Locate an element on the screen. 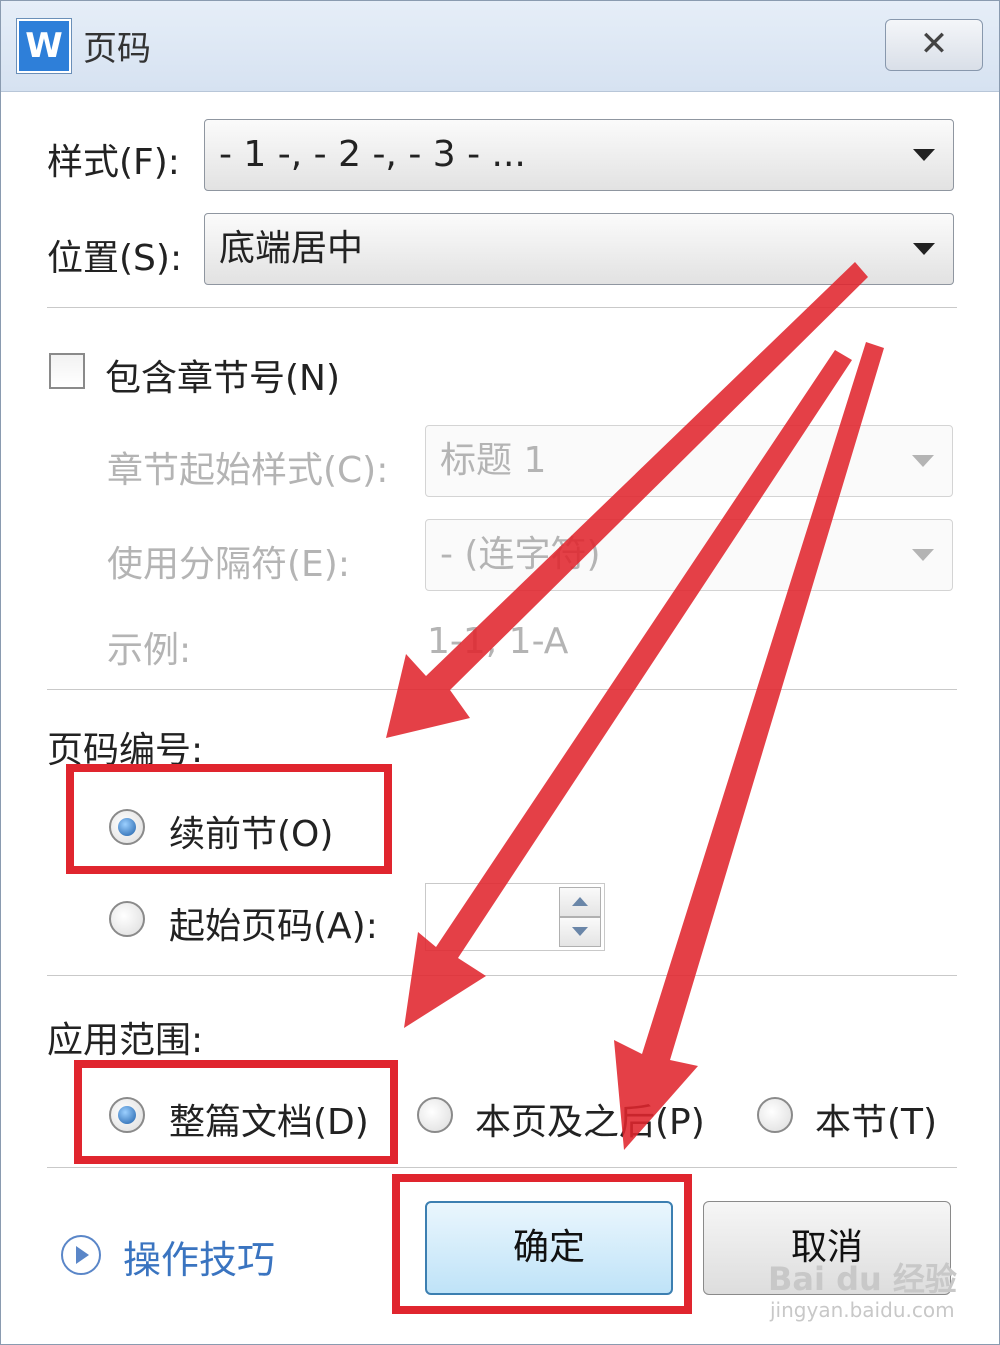  title-bar: W 页码 ✕ is located at coordinates (500, 46).